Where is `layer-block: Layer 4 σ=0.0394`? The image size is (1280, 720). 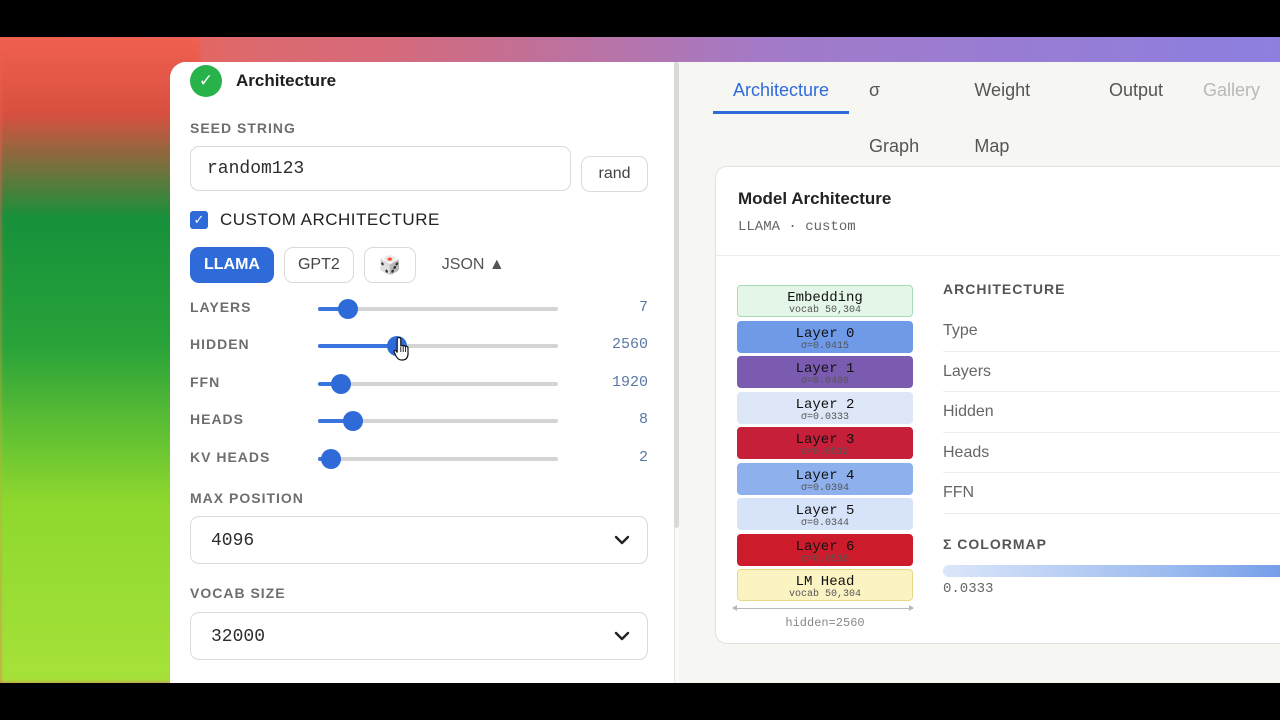 layer-block: Layer 4 σ=0.0394 is located at coordinates (825, 478).